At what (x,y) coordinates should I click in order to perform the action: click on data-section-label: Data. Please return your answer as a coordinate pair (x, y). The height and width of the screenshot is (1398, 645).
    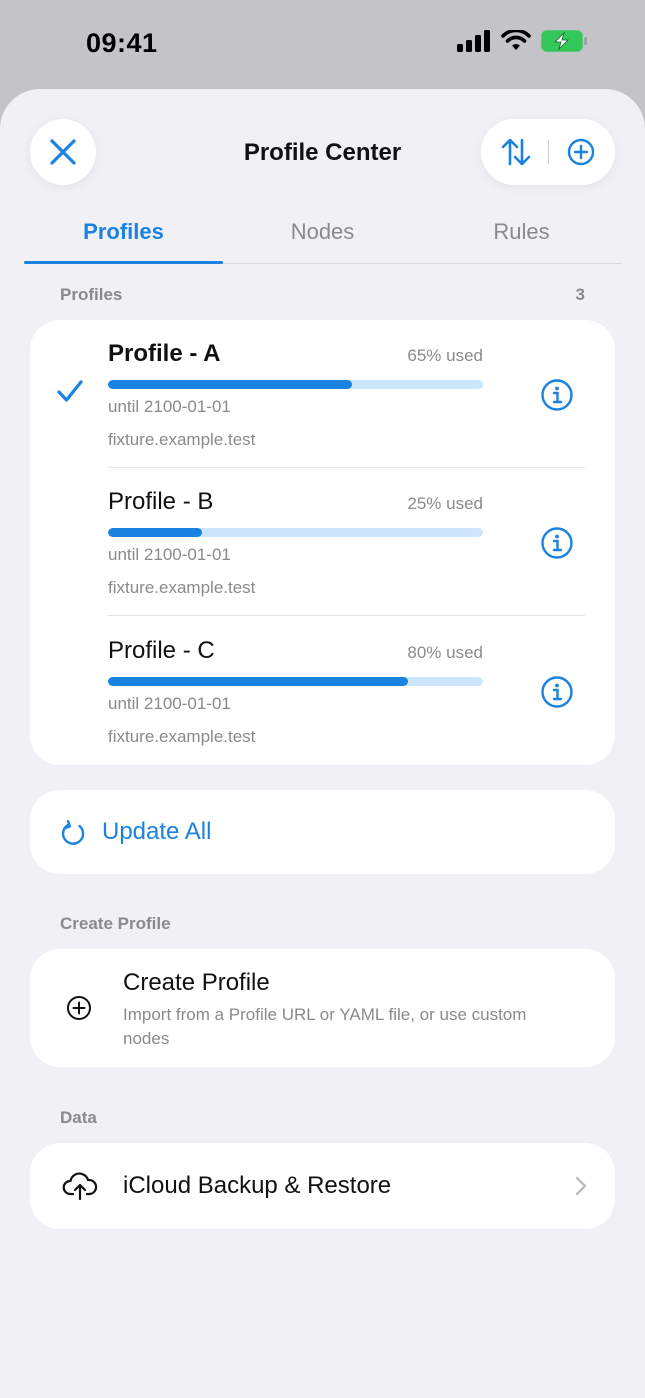
    Looking at the image, I should click on (78, 1117).